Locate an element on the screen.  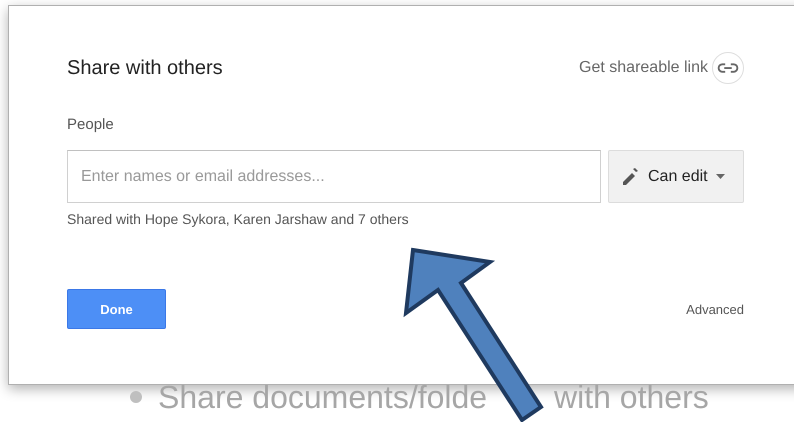
slide-bullet-text: Share documents/folde is located at coordinates (323, 397).